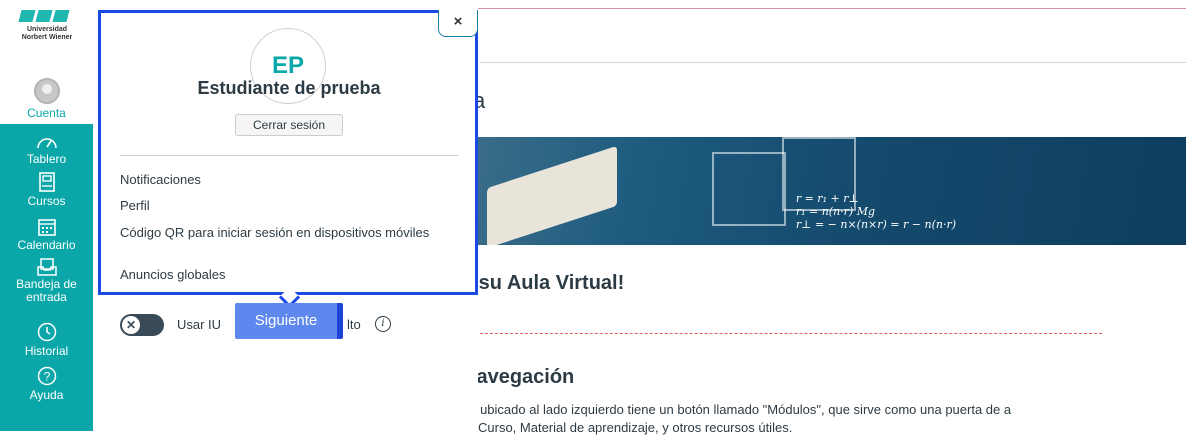 The width and height of the screenshot is (1186, 435). Describe the element at coordinates (46, 159) in the screenshot. I see `nav-dashboard-label: Tablero` at that location.